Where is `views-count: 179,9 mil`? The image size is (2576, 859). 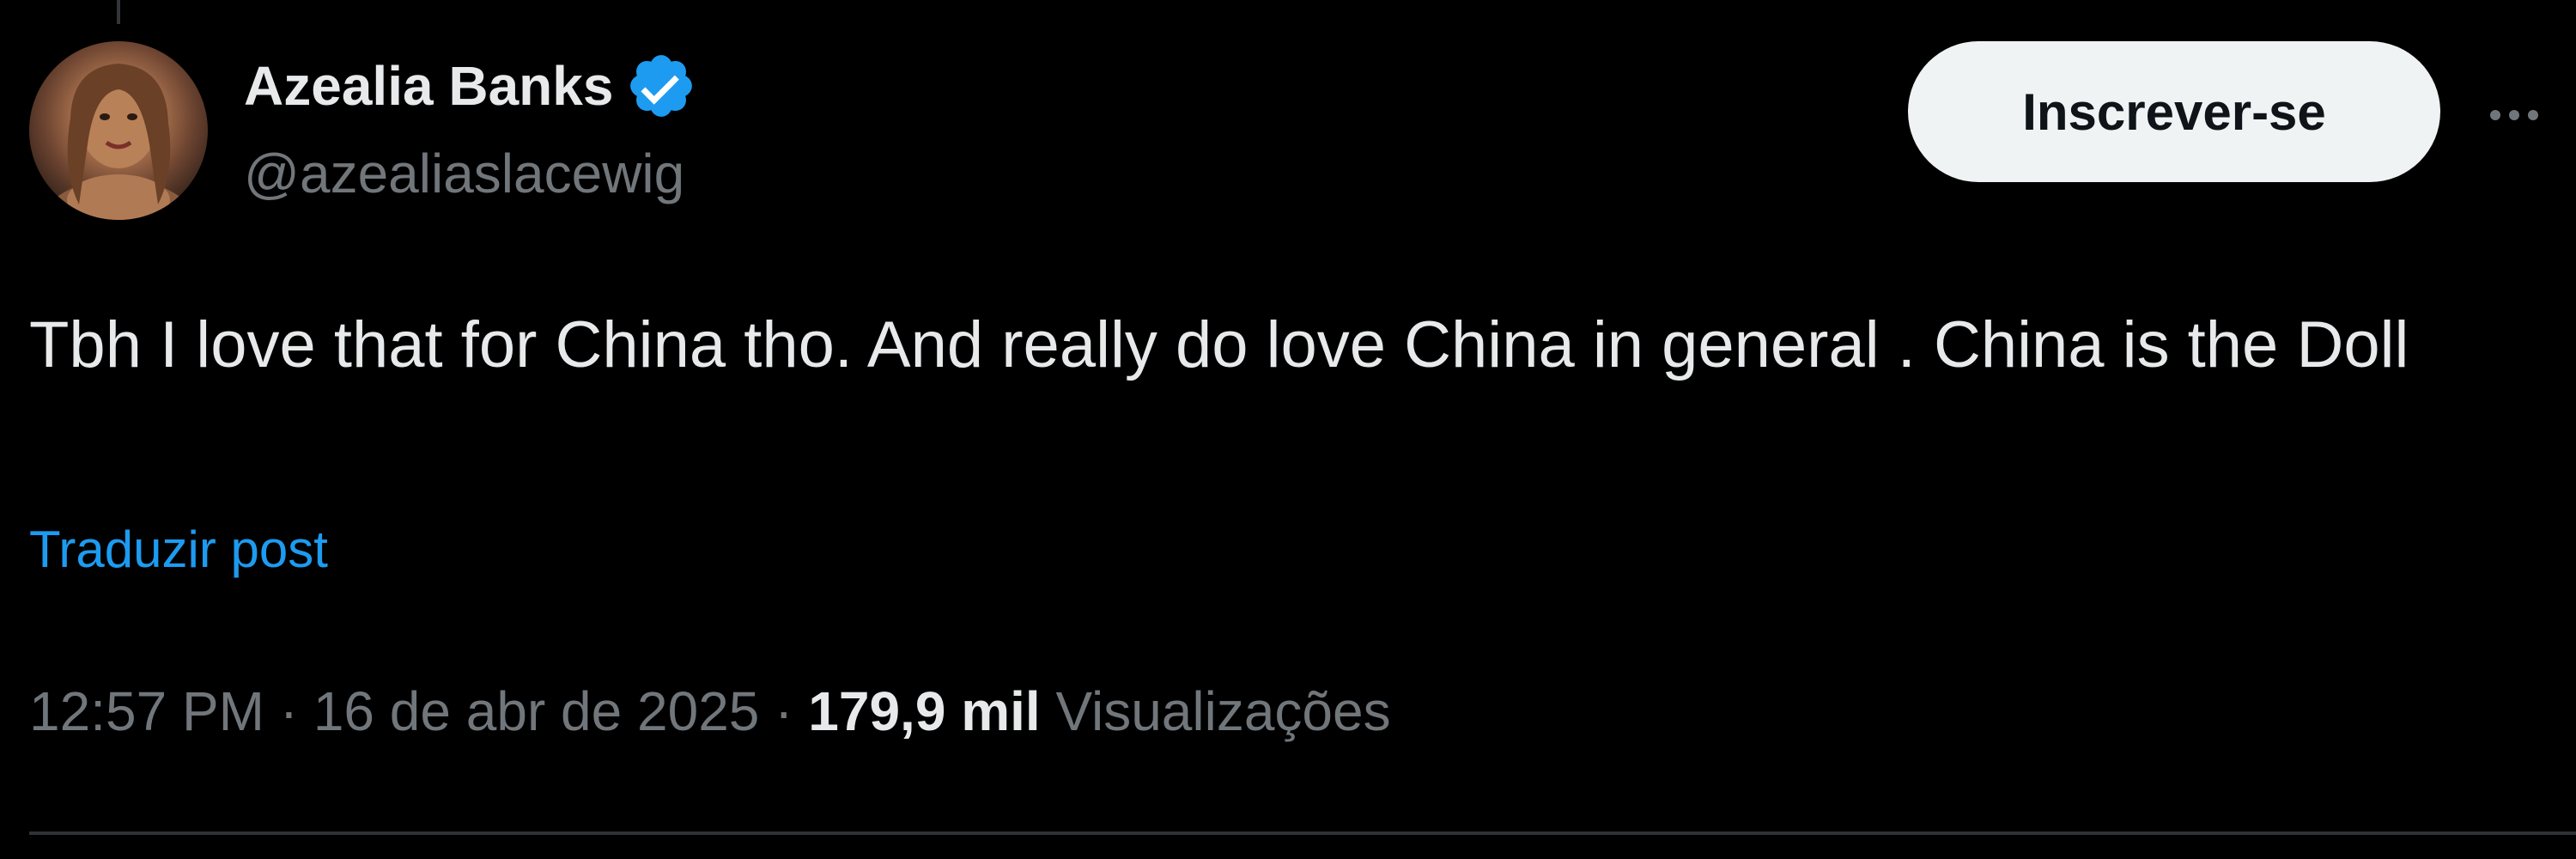 views-count: 179,9 mil is located at coordinates (925, 711).